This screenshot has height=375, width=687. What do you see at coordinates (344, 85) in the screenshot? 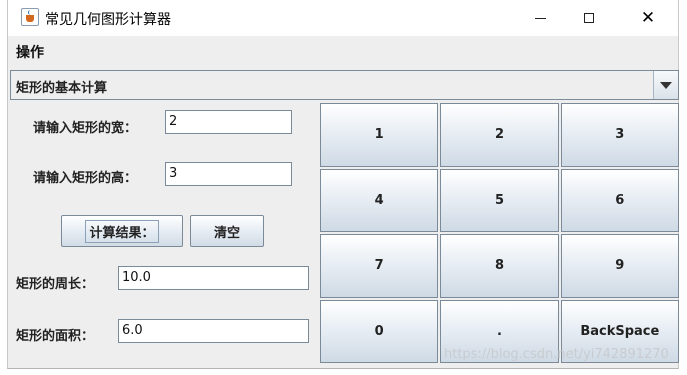
I see `shape-type-combobox: 矩形的基本计算` at bounding box center [344, 85].